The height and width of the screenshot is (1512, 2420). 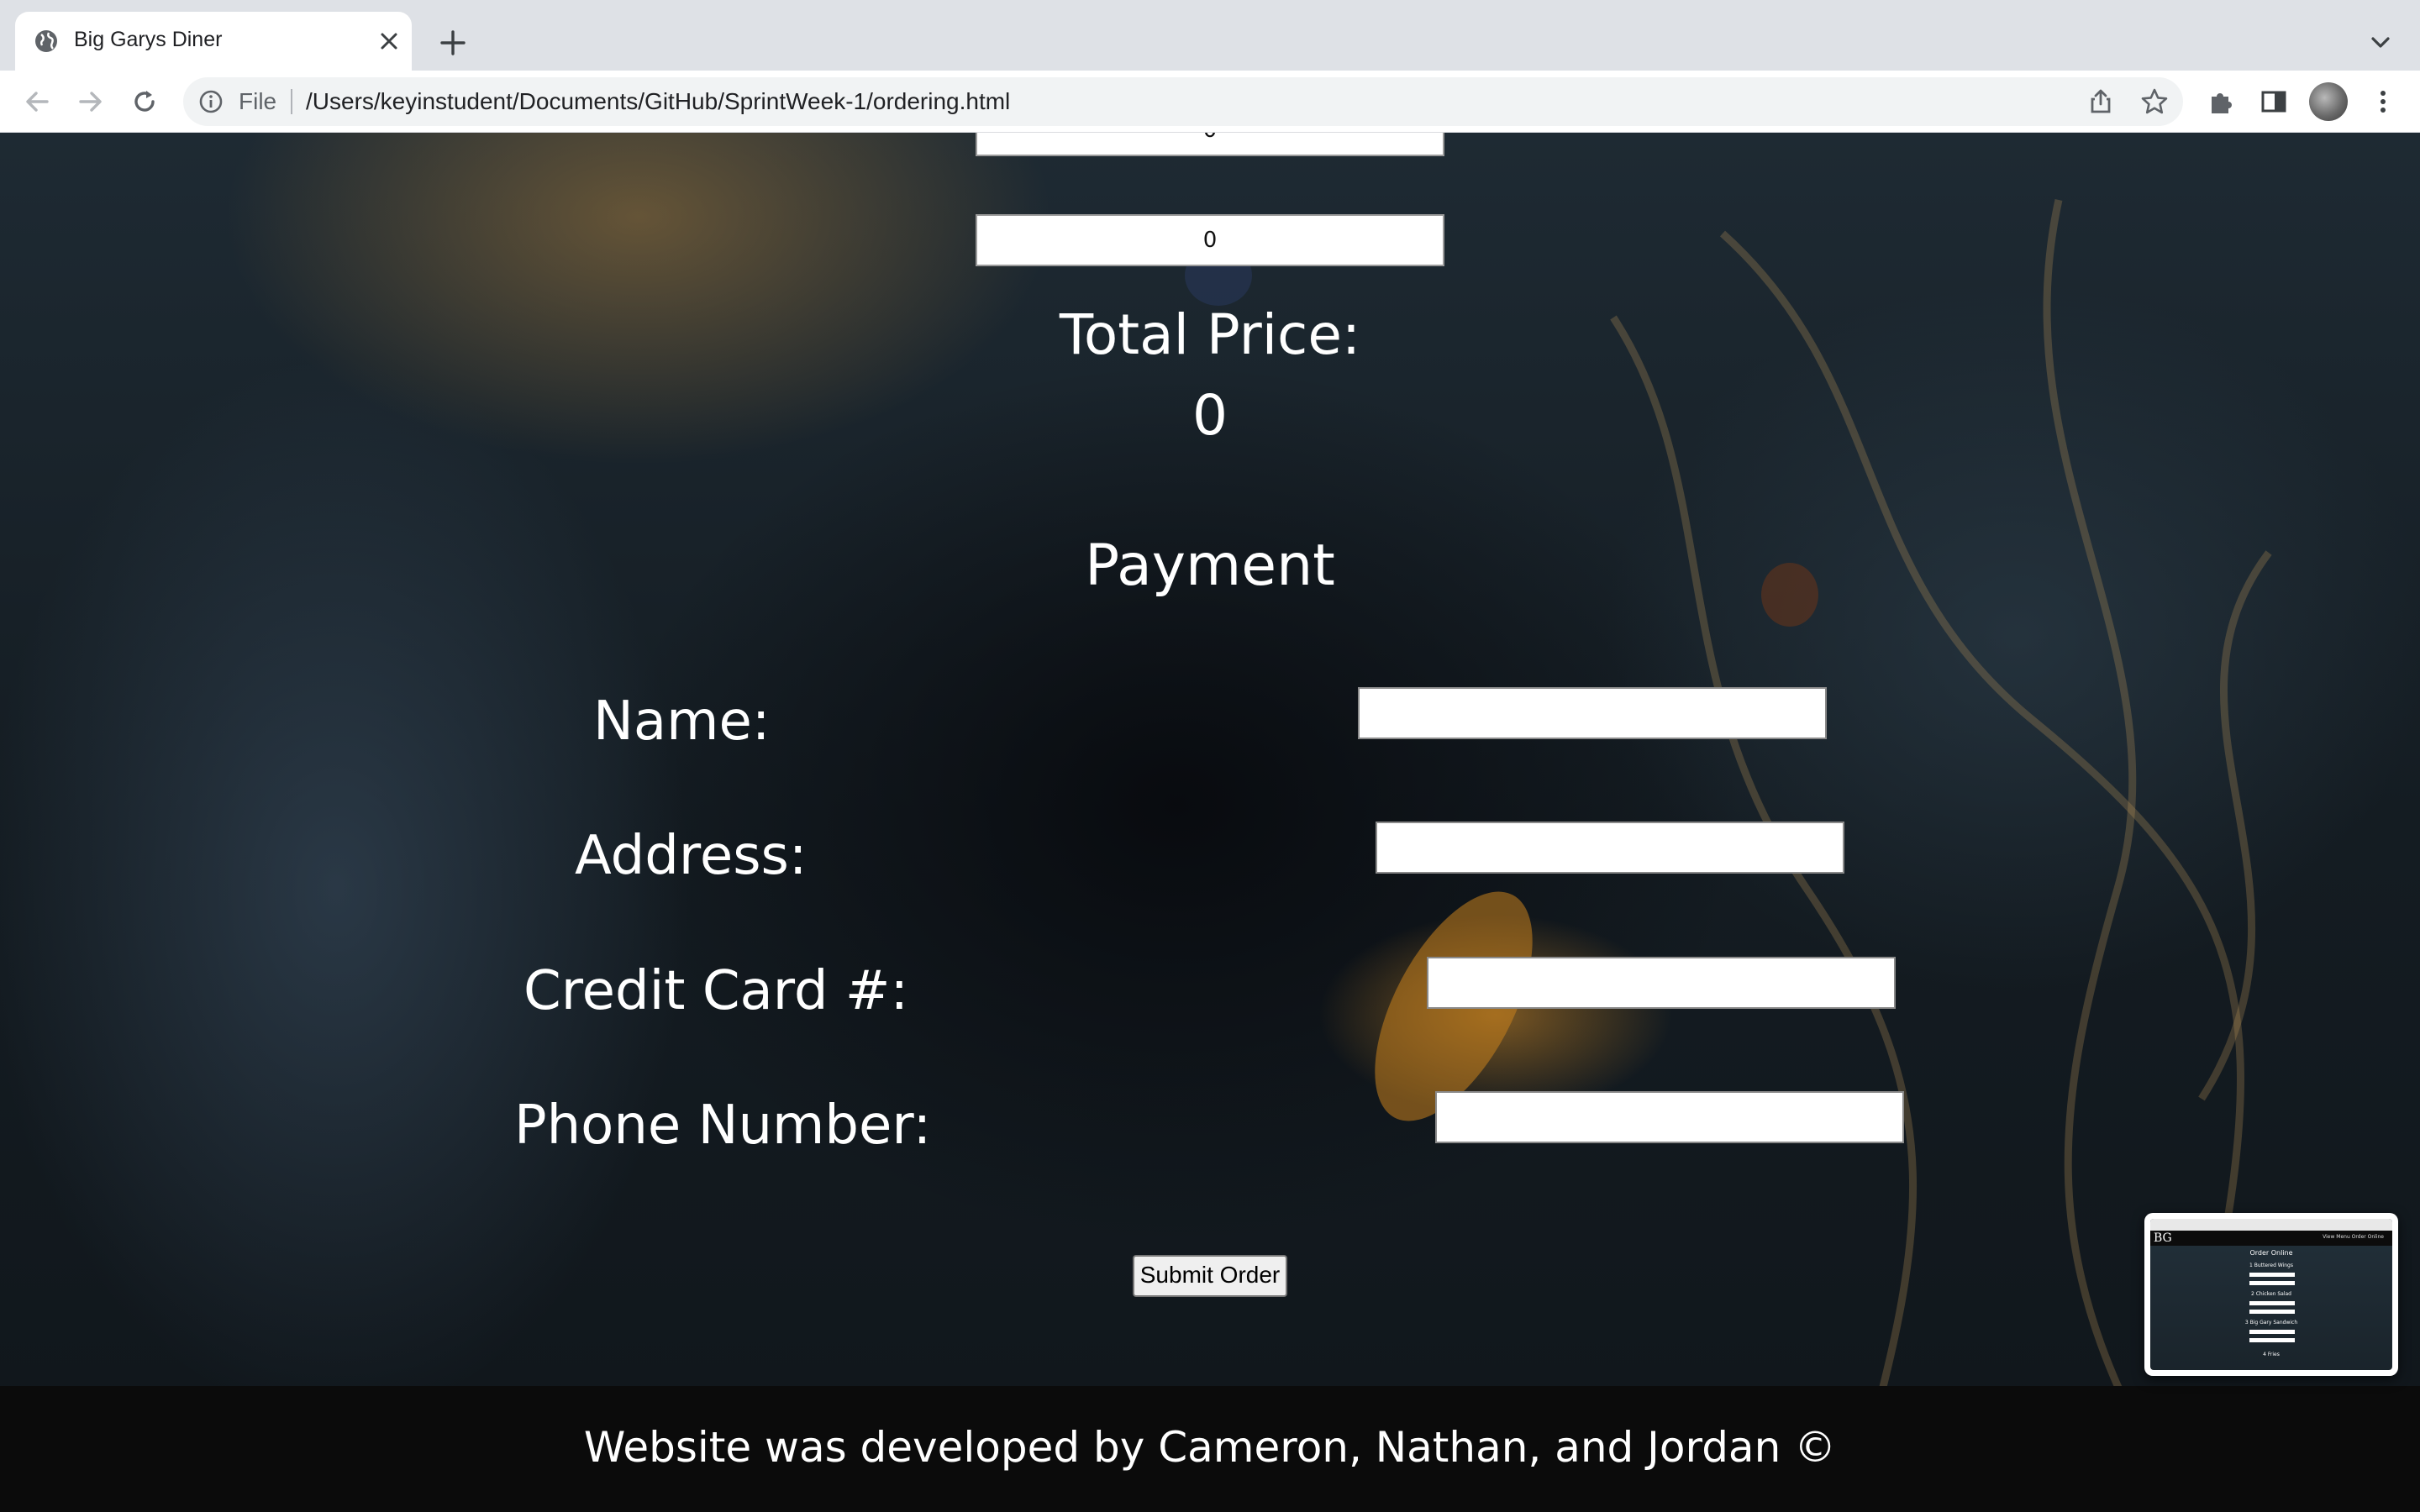 What do you see at coordinates (1210, 35) in the screenshot?
I see `tab-strip: Big Garys Diner` at bounding box center [1210, 35].